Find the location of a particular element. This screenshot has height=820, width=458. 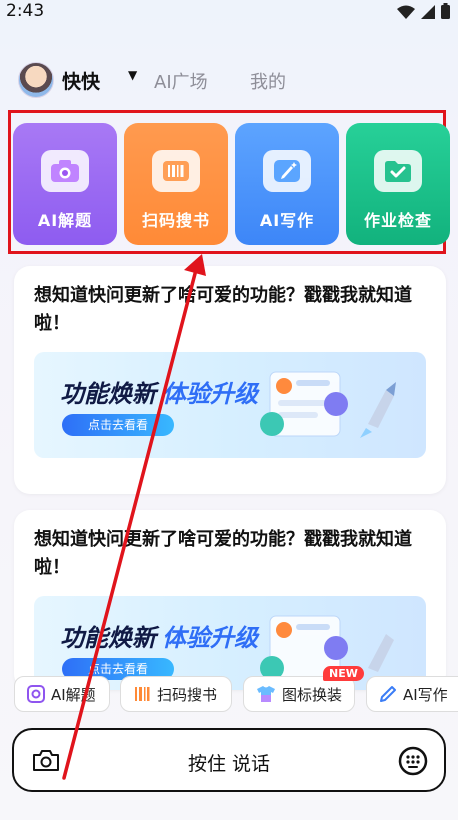

feature-ai-solve: AI解题 is located at coordinates (65, 184).